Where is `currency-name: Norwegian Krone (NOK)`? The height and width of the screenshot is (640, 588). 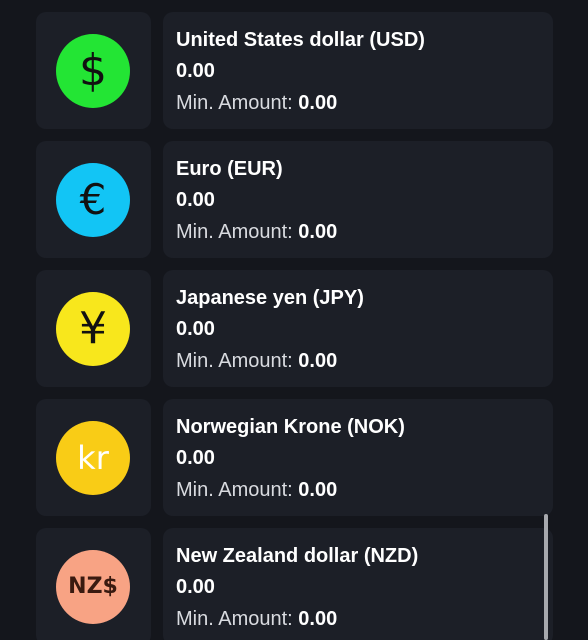 currency-name: Norwegian Krone (NOK) is located at coordinates (290, 427).